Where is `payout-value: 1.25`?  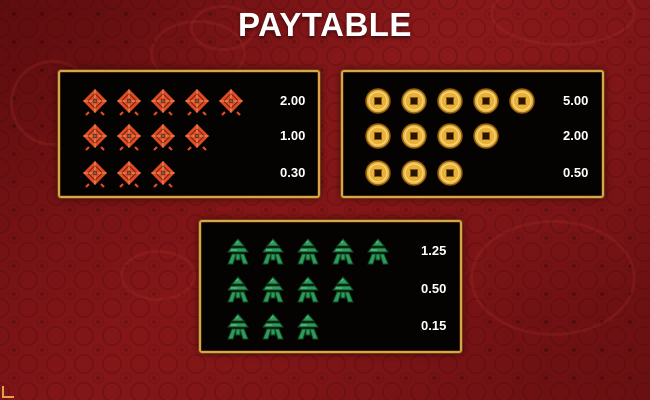
payout-value: 1.25 is located at coordinates (434, 250).